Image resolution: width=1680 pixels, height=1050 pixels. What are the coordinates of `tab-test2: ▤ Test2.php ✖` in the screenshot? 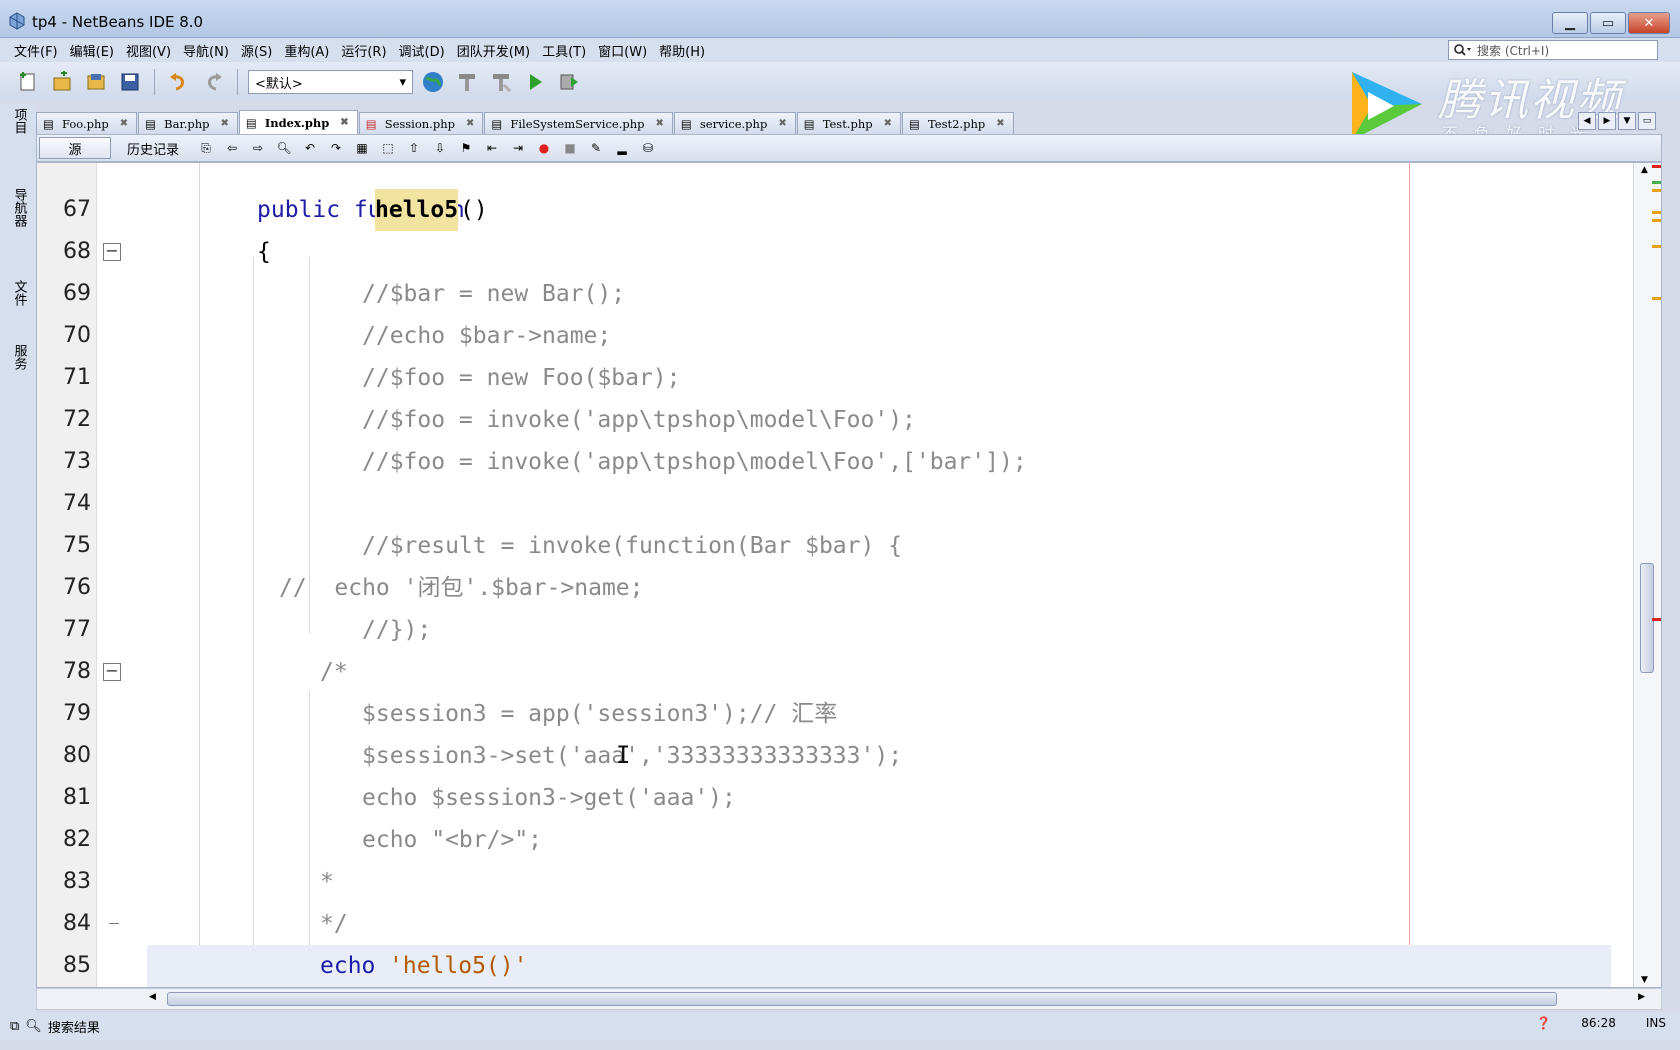 It's located at (958, 123).